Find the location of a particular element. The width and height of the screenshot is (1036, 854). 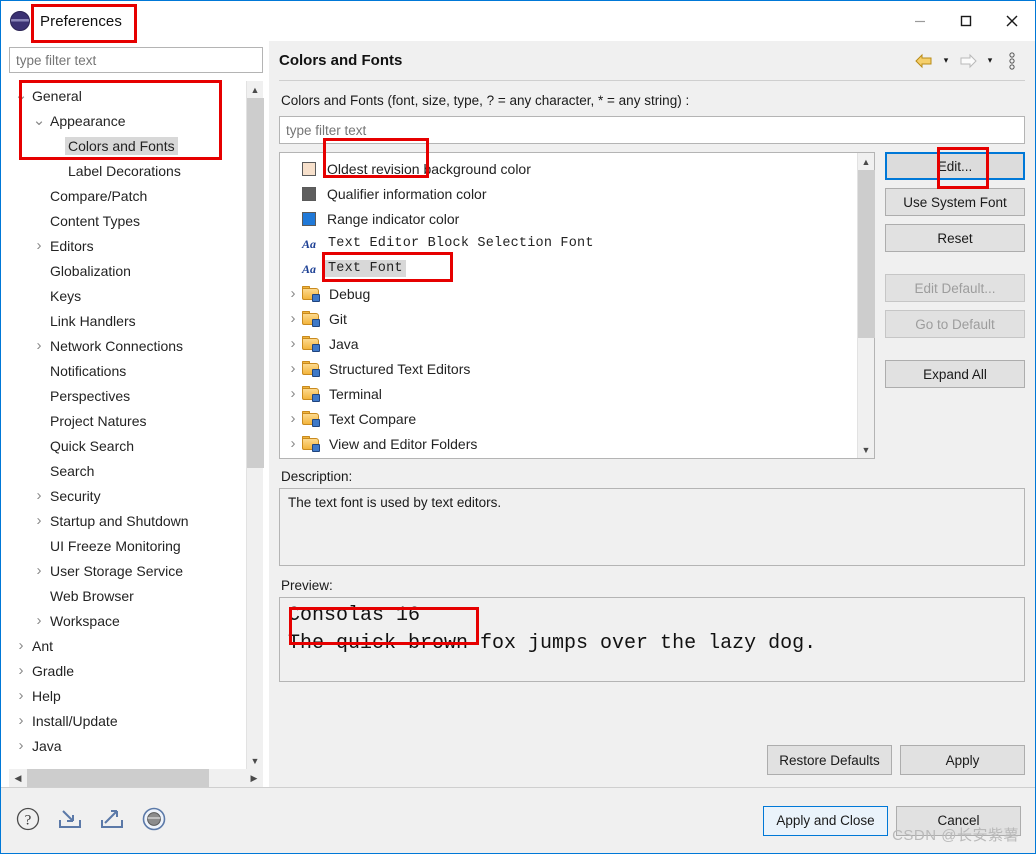

maximize-button is located at coordinates (966, 21).